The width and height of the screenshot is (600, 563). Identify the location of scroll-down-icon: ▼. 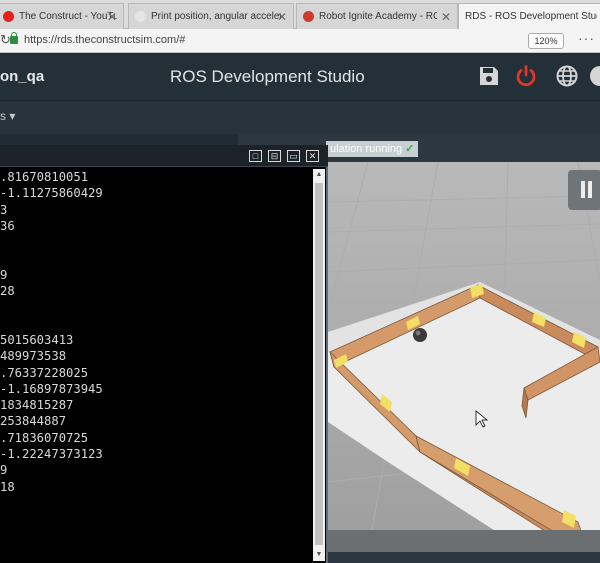
(319, 555).